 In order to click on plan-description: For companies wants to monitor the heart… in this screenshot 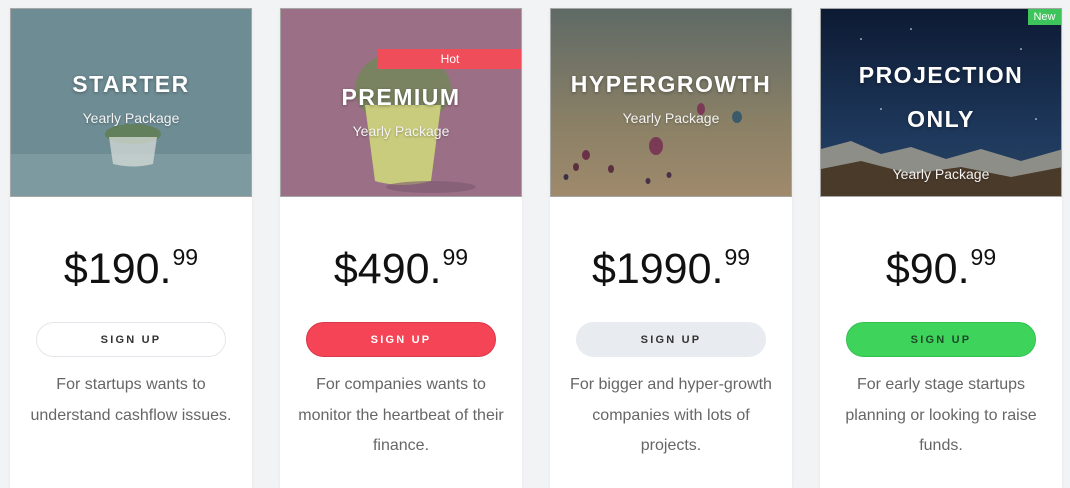, I will do `click(401, 415)`.